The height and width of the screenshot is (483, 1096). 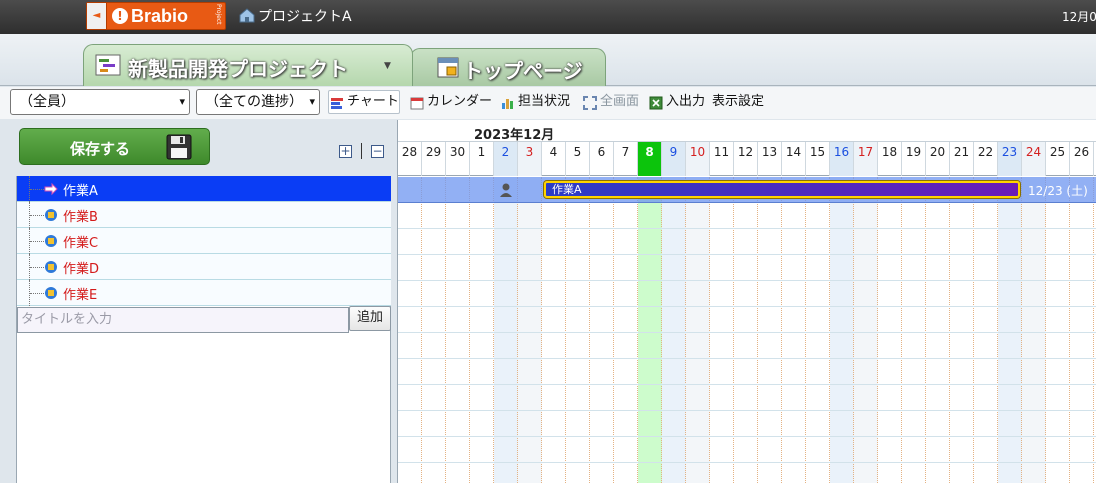 I want to click on task-label: 作業C, so click(x=81, y=243).